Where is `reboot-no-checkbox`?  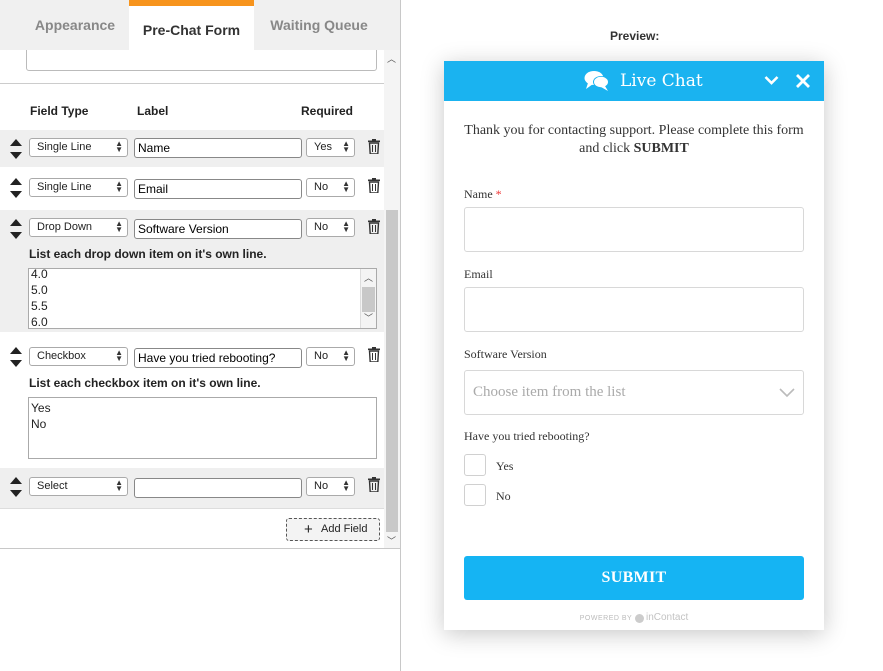
reboot-no-checkbox is located at coordinates (475, 495).